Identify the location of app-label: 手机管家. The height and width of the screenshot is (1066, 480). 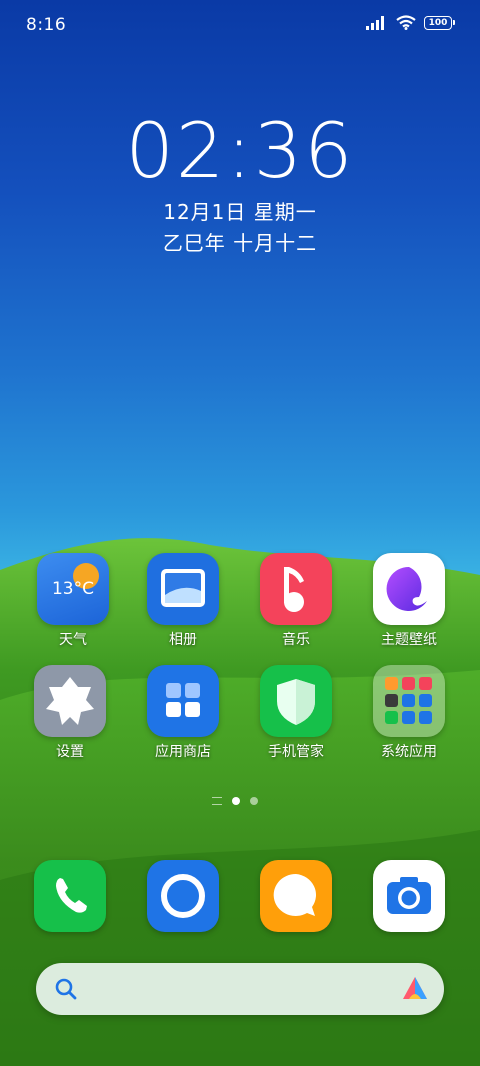
(296, 752).